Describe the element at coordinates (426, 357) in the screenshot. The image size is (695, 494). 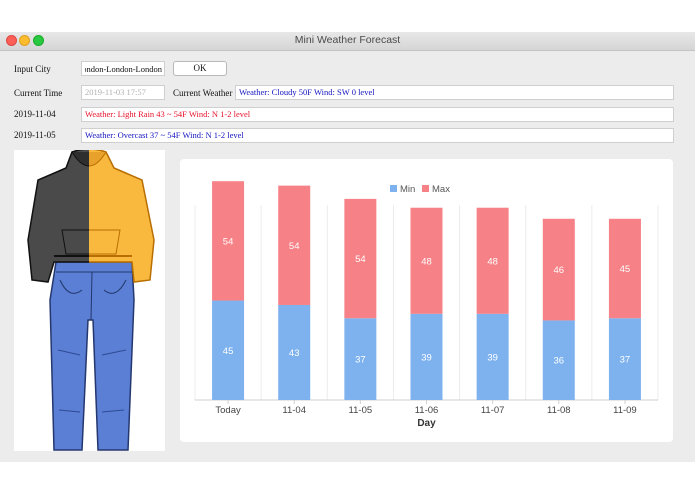
I see `data-label-min-11-06: 39` at that location.